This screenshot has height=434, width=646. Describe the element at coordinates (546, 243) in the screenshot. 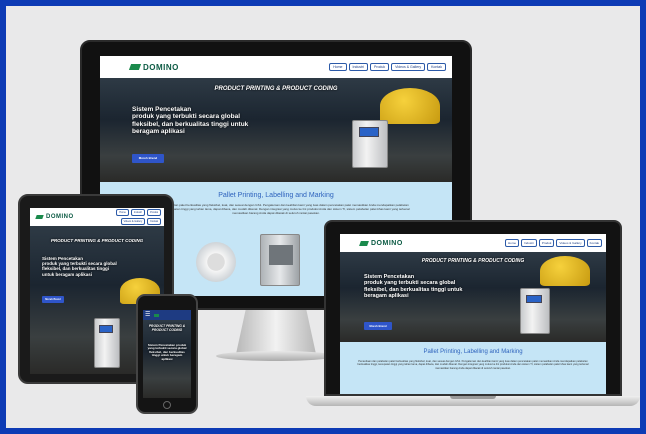

I see `laptop-nav-produk: Produk` at that location.